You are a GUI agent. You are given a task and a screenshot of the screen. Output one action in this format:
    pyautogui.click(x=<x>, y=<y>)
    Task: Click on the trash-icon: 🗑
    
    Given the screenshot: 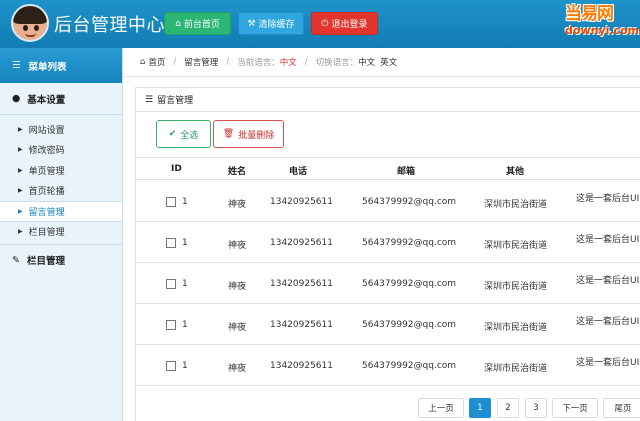 What is the action you would take?
    pyautogui.click(x=228, y=134)
    